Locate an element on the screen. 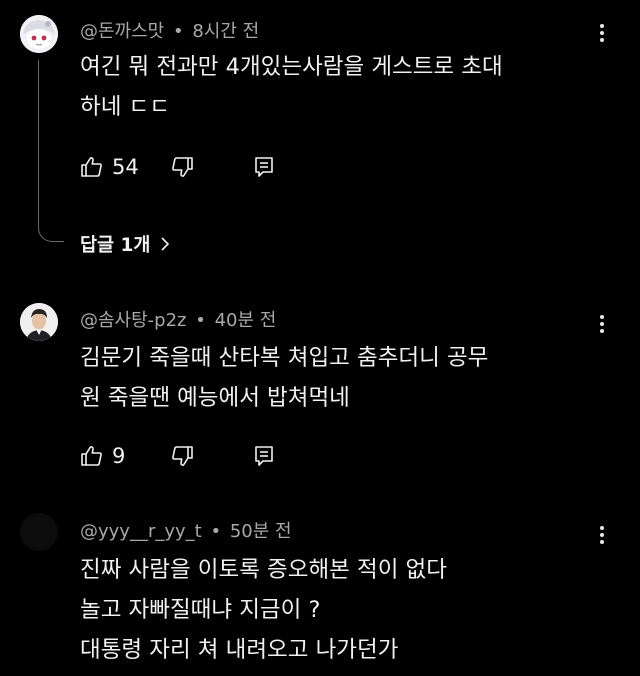 Image resolution: width=640 pixels, height=676 pixels. anime-avatar-icon is located at coordinates (39, 34).